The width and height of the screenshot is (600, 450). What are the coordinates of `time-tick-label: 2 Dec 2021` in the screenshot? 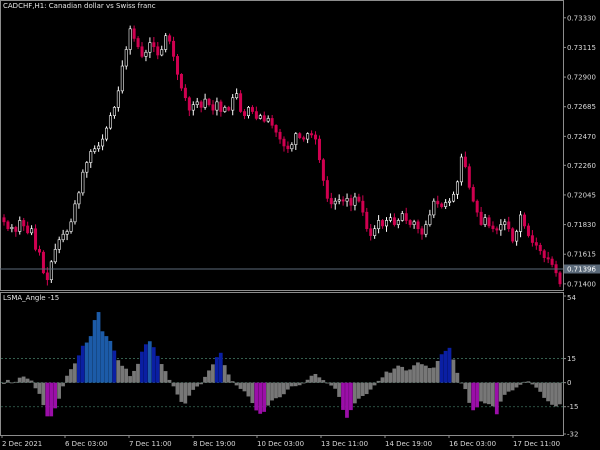 It's located at (22, 444).